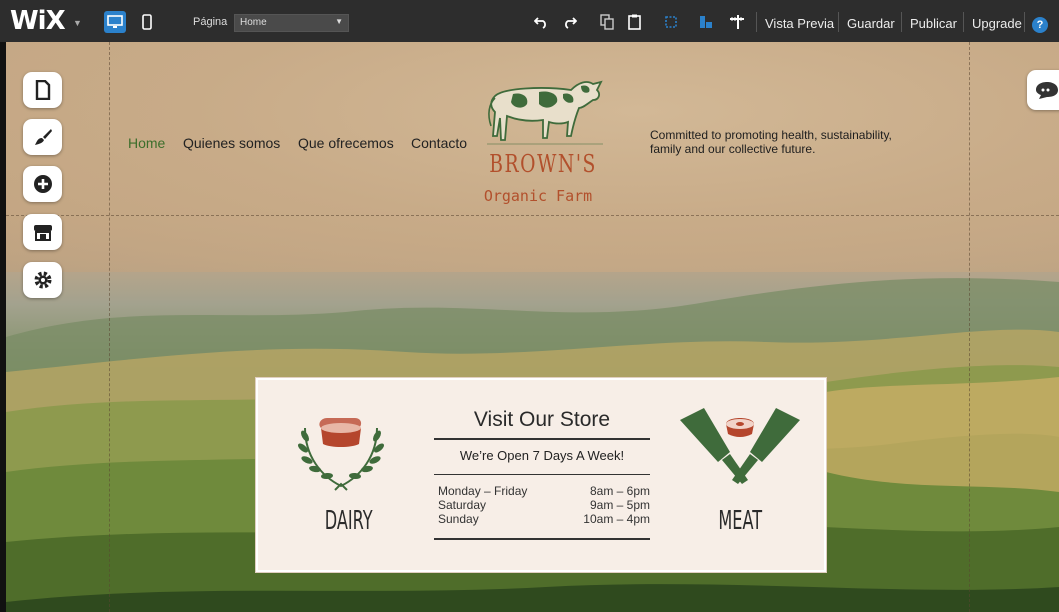 The image size is (1059, 612). I want to click on settings-icon, so click(42, 280).